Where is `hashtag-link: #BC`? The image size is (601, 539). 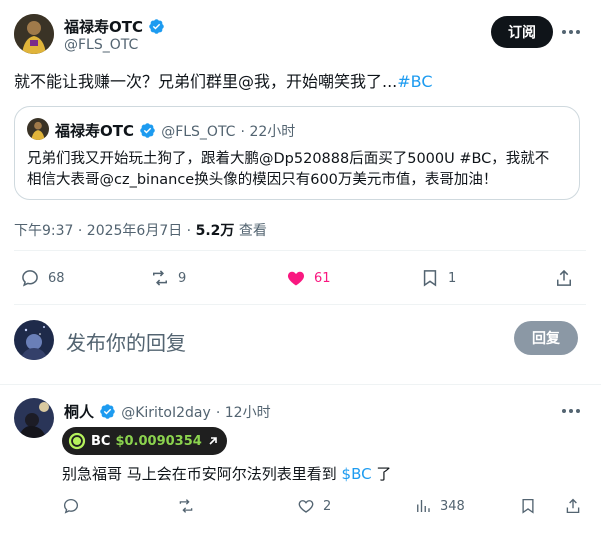 hashtag-link: #BC is located at coordinates (414, 81).